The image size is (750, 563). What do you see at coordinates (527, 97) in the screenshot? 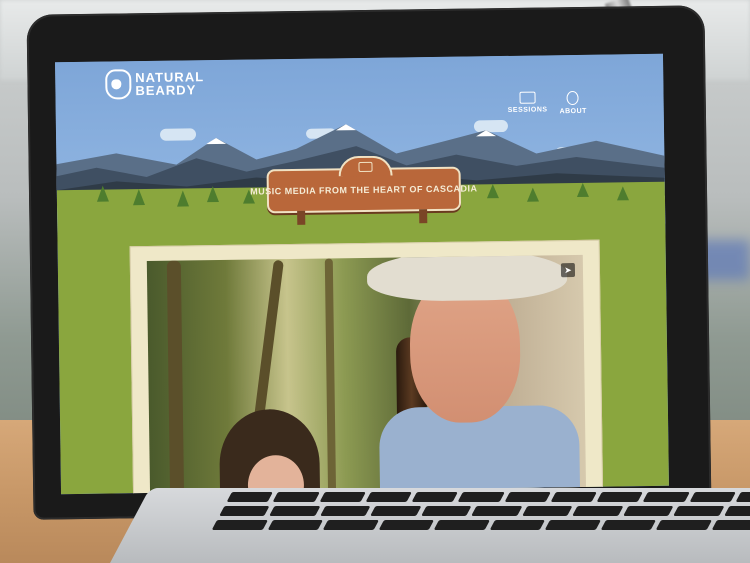
I see `tv-icon` at bounding box center [527, 97].